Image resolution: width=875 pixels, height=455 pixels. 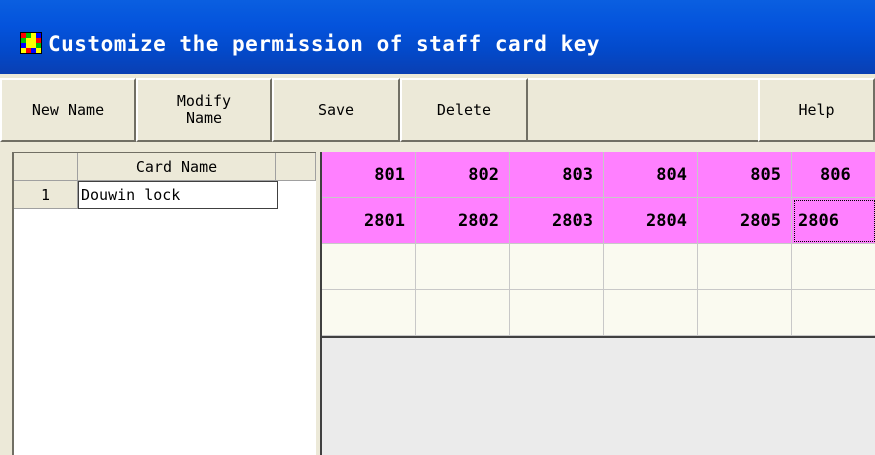 What do you see at coordinates (765, 174) in the screenshot?
I see `grid-cell-text: 805` at bounding box center [765, 174].